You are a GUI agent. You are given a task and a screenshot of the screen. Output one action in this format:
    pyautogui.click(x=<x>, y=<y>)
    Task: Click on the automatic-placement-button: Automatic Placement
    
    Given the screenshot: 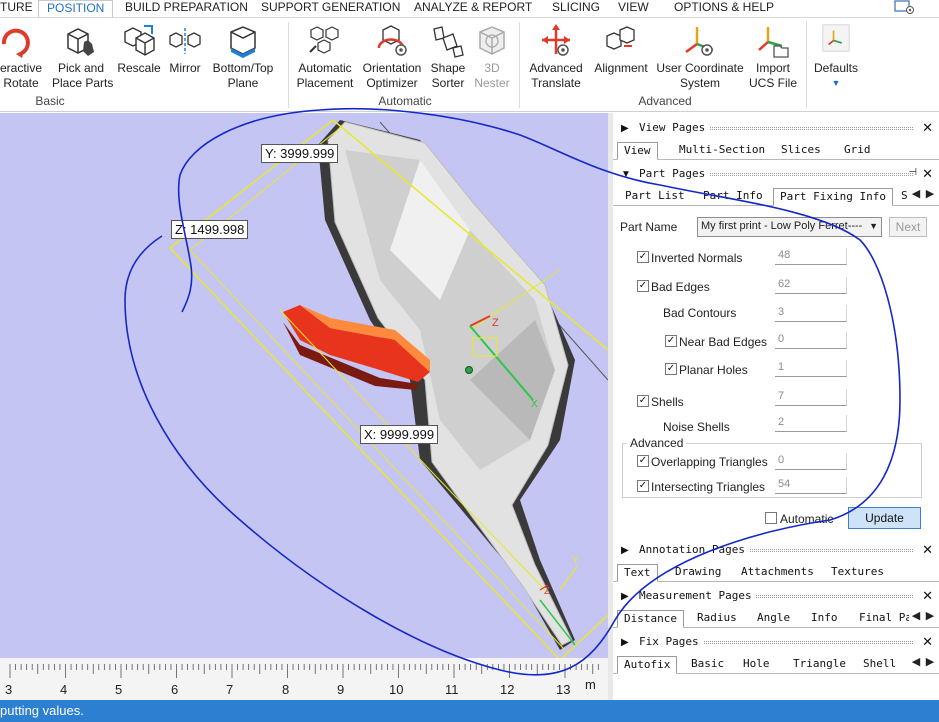 What is the action you would take?
    pyautogui.click(x=325, y=57)
    